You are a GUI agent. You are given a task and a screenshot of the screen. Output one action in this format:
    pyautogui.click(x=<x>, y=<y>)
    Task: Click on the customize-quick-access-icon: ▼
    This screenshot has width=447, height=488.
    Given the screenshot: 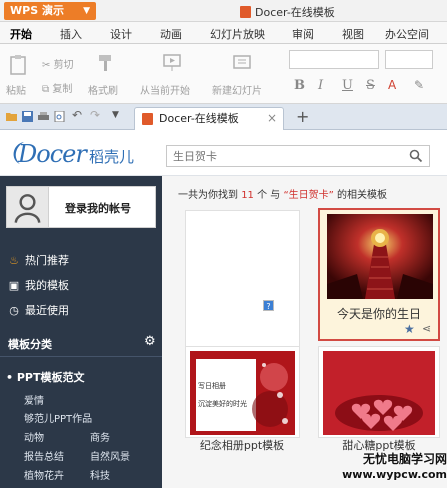 What is the action you would take?
    pyautogui.click(x=117, y=115)
    